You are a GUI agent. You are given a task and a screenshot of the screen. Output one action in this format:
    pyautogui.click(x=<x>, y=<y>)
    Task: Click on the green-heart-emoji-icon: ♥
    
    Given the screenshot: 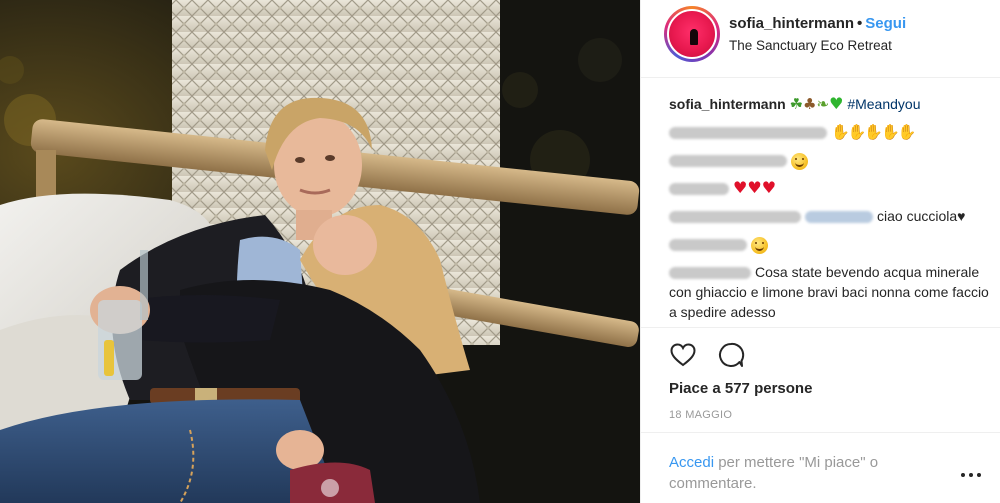 What is the action you would take?
    pyautogui.click(x=836, y=103)
    